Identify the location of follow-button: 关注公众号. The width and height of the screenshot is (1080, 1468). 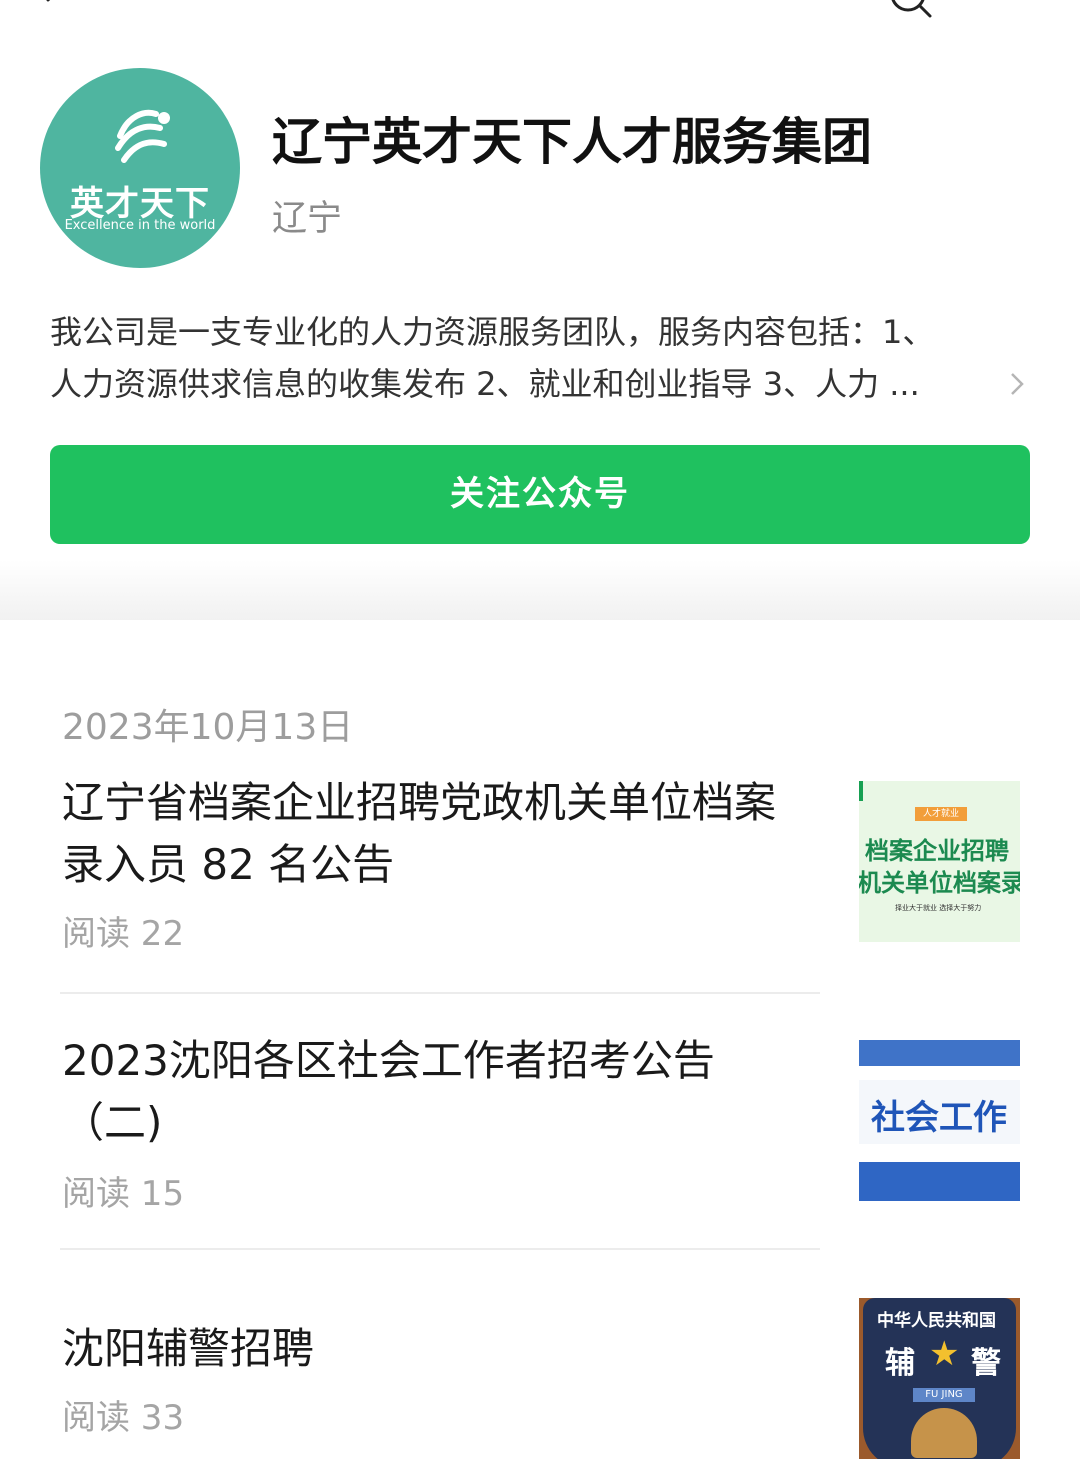
(540, 494).